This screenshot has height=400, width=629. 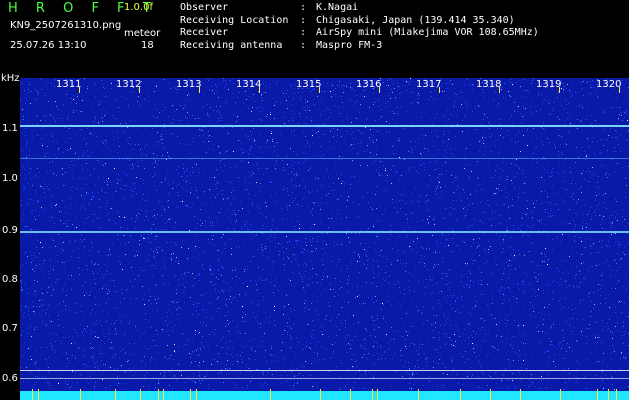 What do you see at coordinates (10, 178) in the screenshot?
I see `y-tick-label: 1.0` at bounding box center [10, 178].